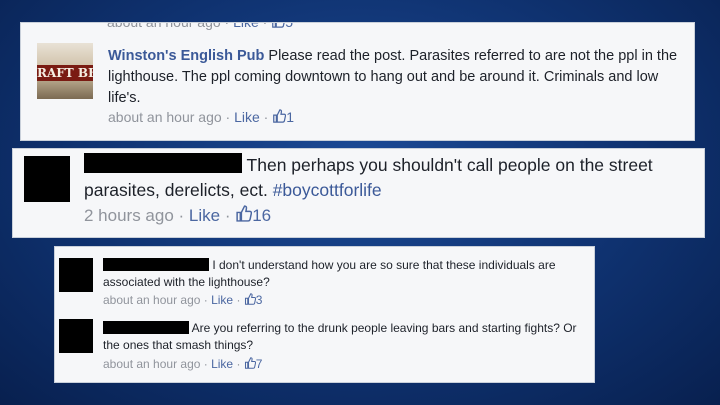 The height and width of the screenshot is (405, 720). I want to click on like-count: 16, so click(261, 215).